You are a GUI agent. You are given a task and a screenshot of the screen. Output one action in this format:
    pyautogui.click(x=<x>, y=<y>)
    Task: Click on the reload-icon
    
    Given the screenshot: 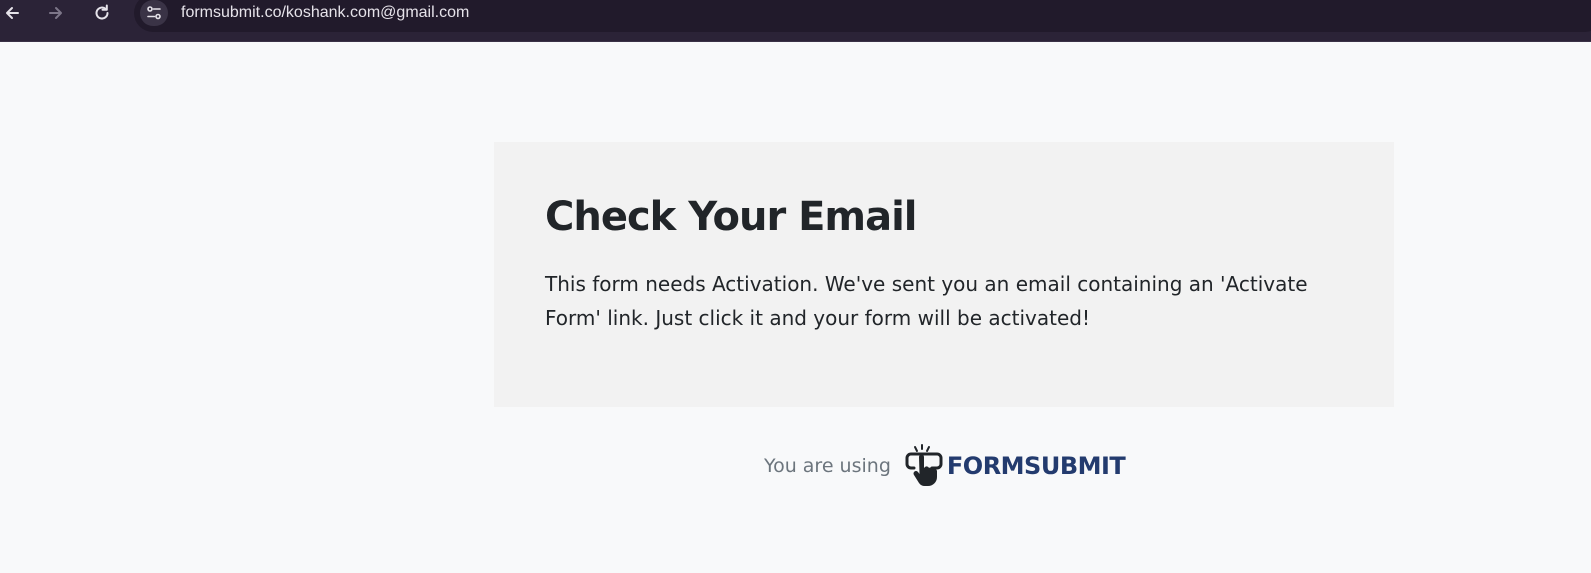 What is the action you would take?
    pyautogui.click(x=102, y=12)
    